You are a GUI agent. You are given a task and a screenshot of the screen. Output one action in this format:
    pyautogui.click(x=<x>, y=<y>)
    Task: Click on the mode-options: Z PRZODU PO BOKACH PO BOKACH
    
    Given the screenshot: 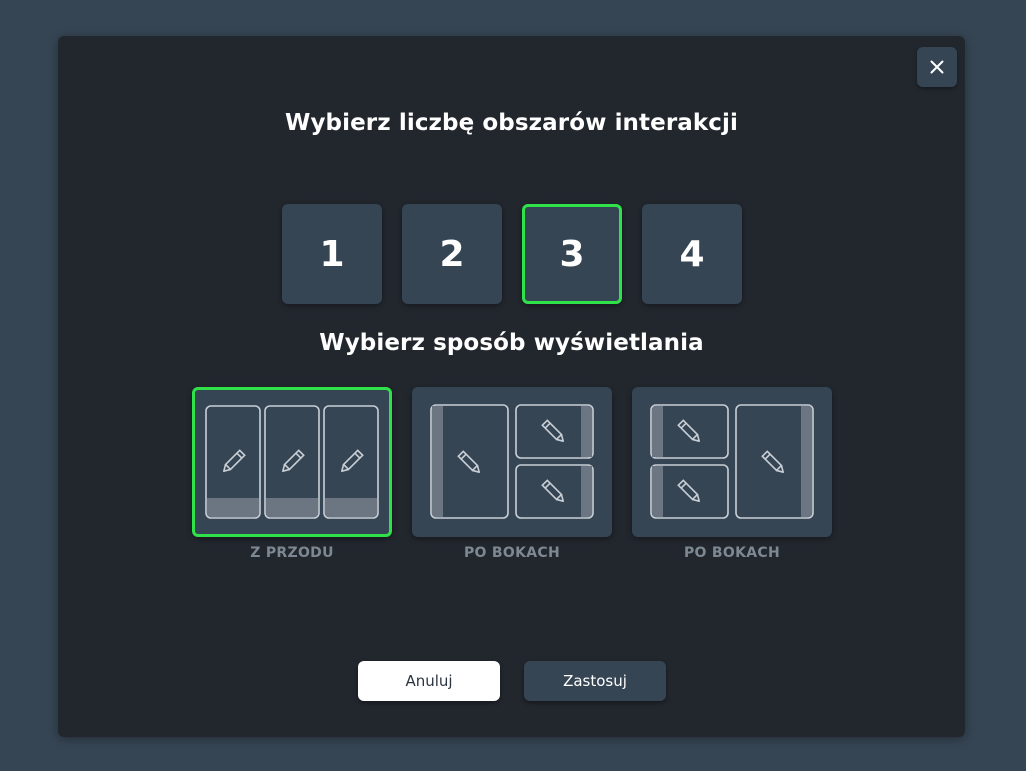 What is the action you would take?
    pyautogui.click(x=512, y=474)
    